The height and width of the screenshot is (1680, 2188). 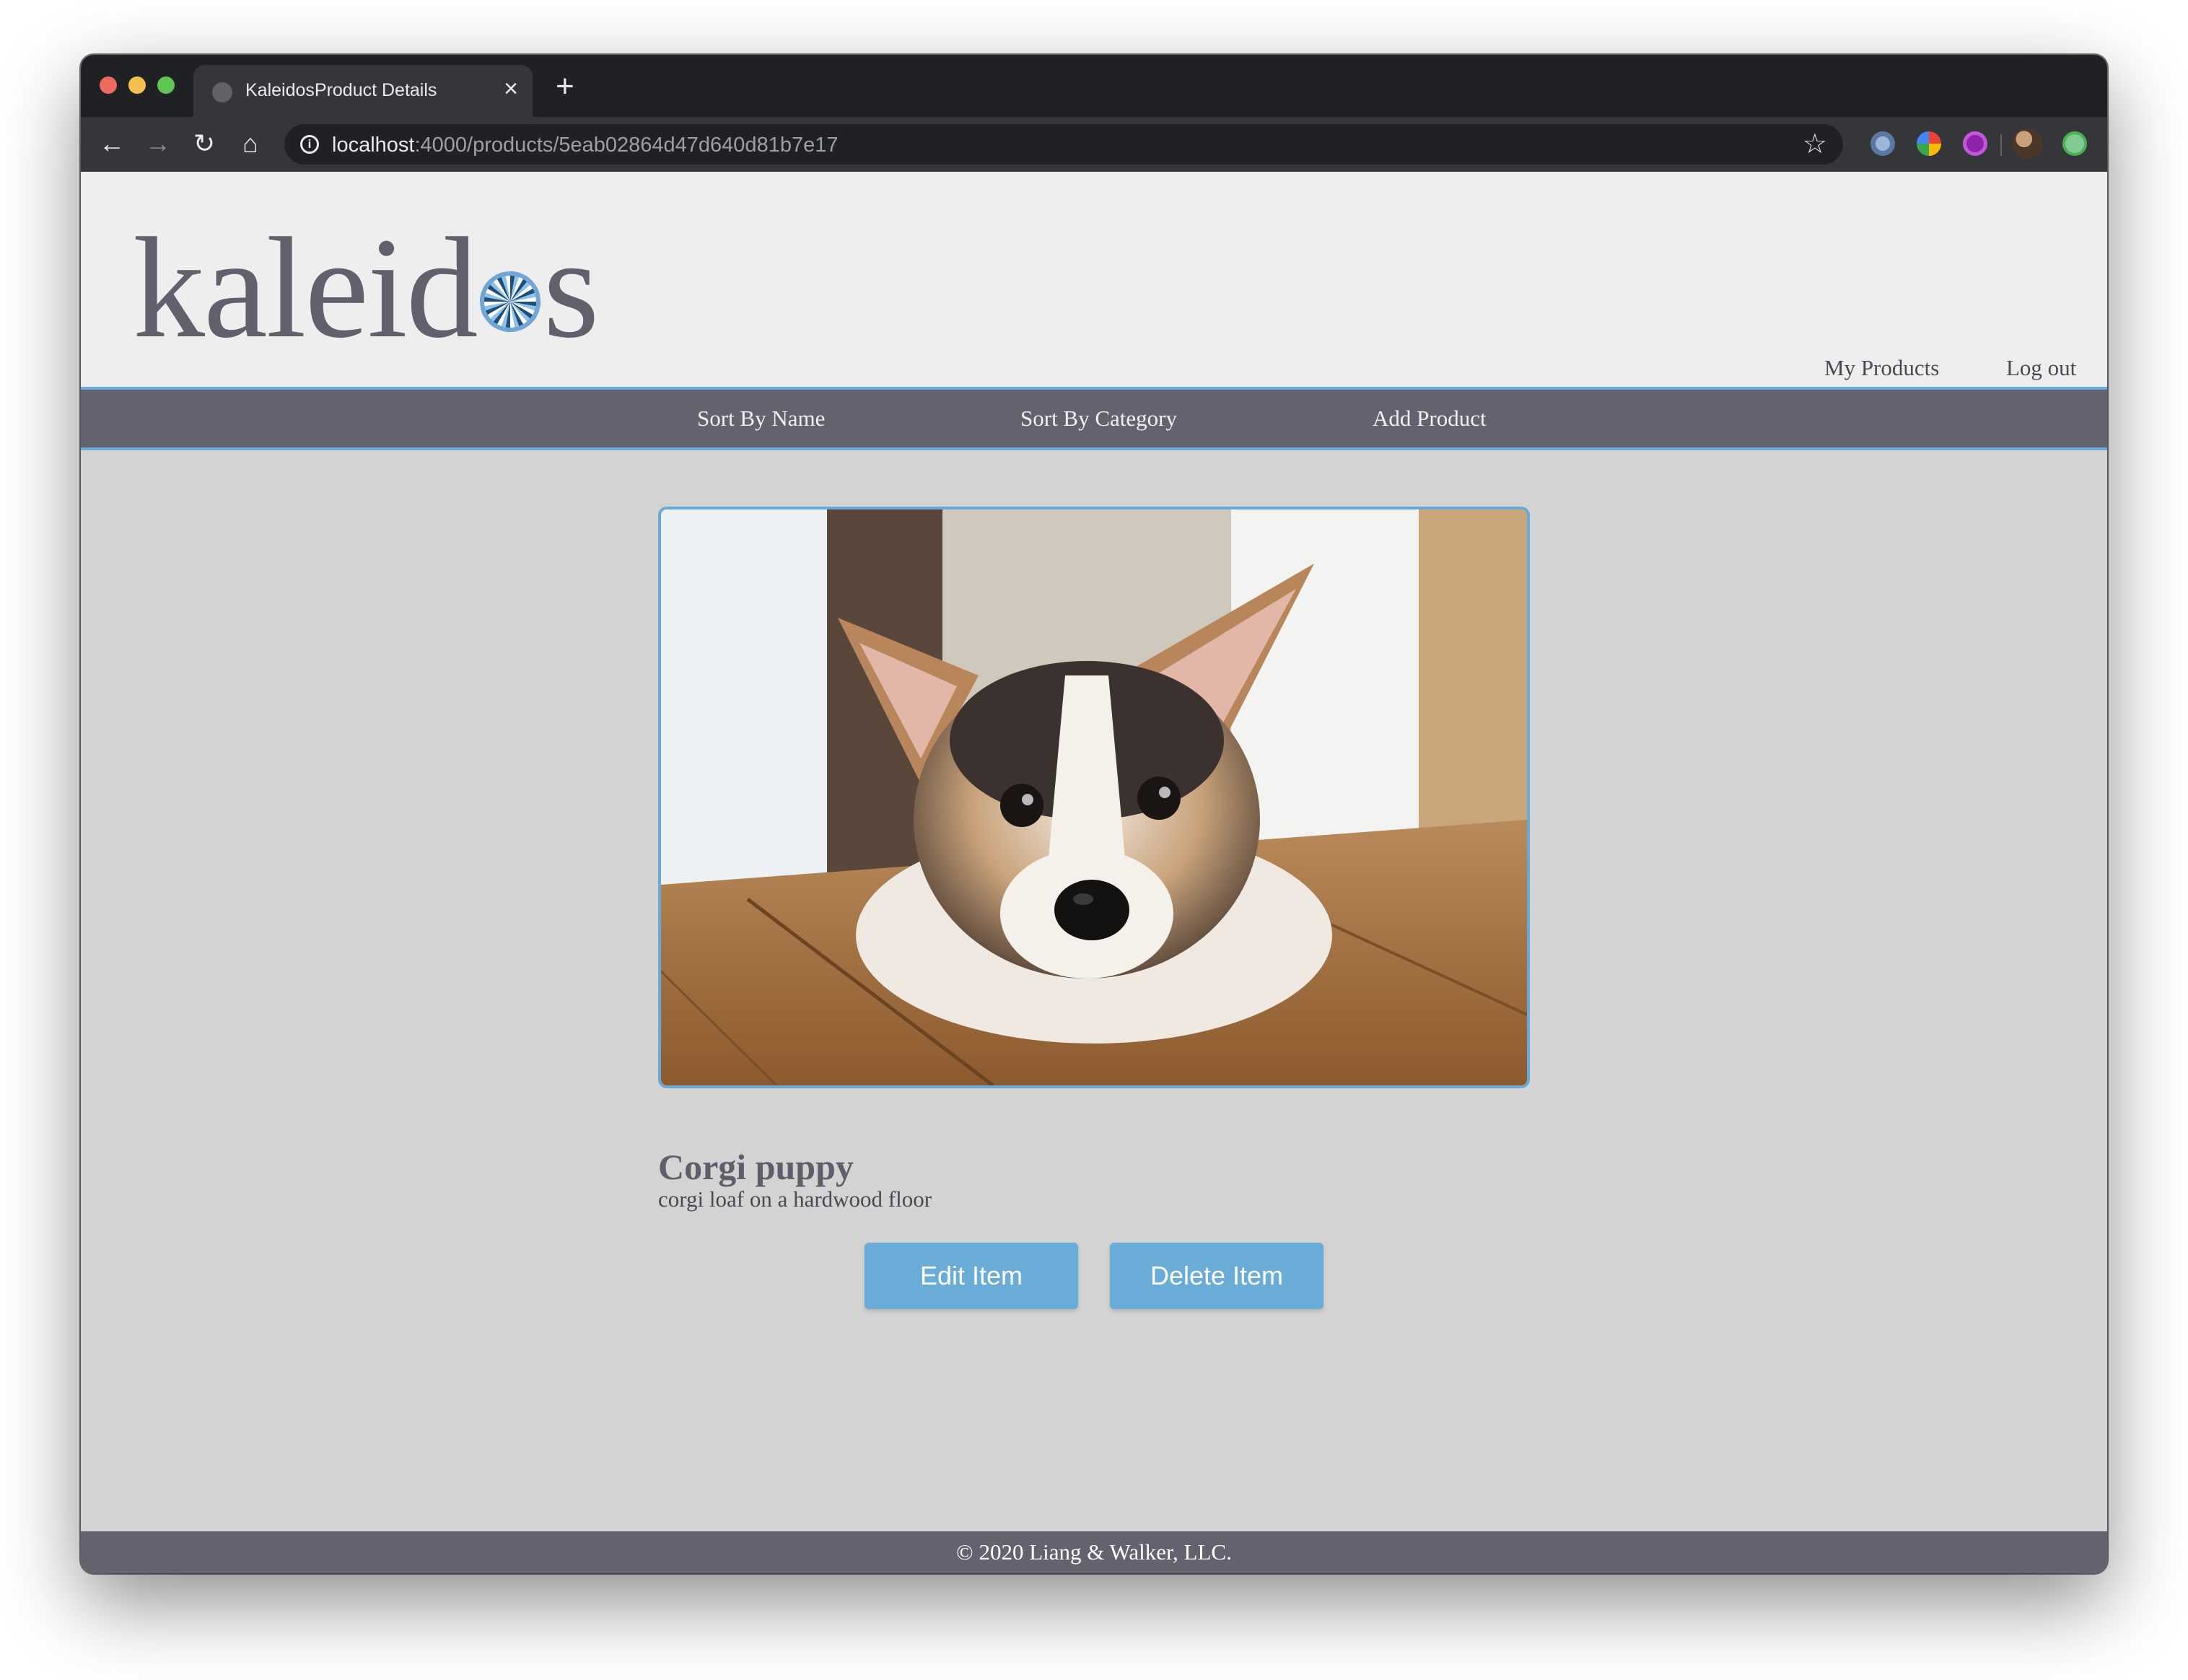 I want to click on footer-copyright: © 2020 Liang & Walker, LLC., so click(x=1094, y=1552).